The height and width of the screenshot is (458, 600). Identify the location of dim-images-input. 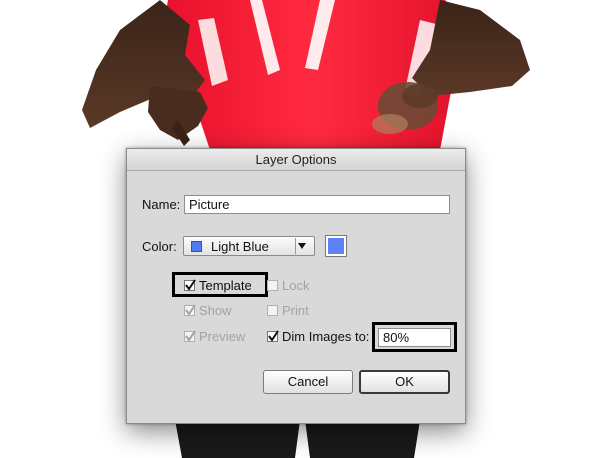
(414, 337).